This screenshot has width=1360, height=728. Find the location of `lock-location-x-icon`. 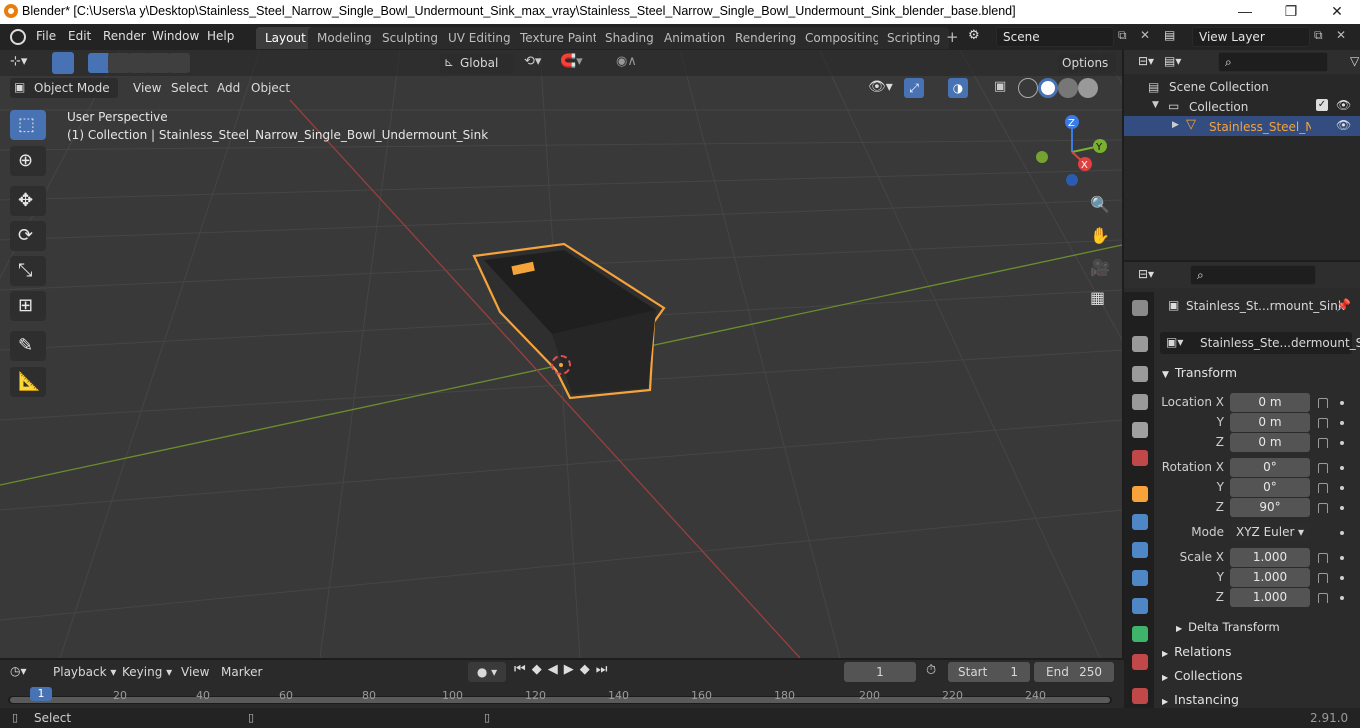

lock-location-x-icon is located at coordinates (1323, 403).